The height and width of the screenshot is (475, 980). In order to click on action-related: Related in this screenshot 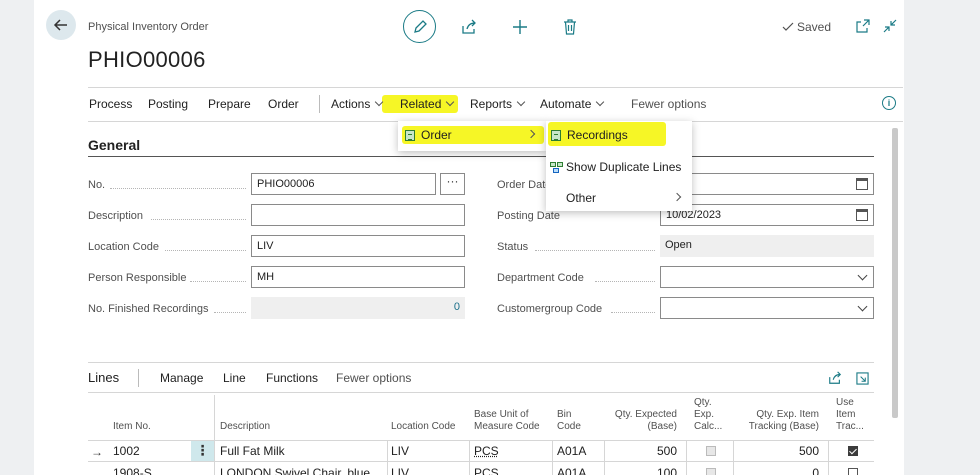, I will do `click(427, 104)`.